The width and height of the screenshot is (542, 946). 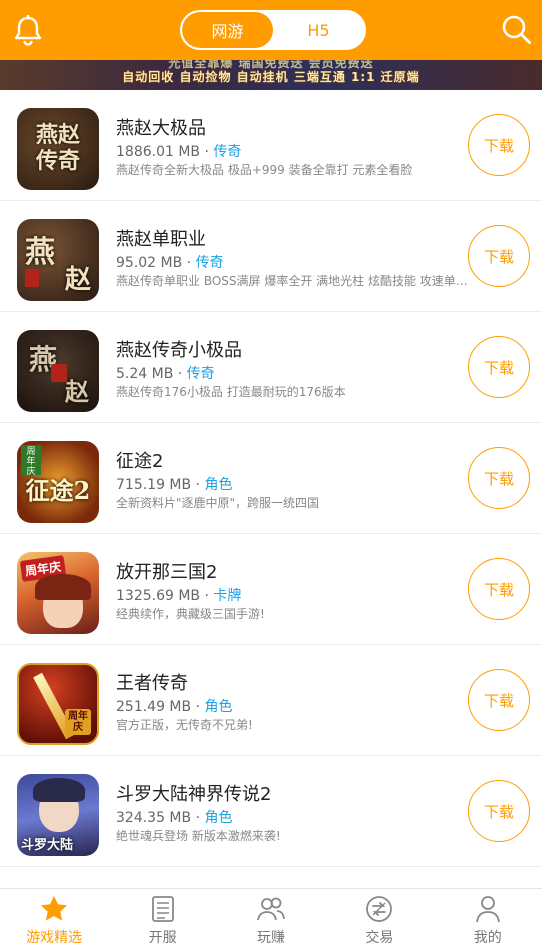 What do you see at coordinates (271, 909) in the screenshot?
I see `users-icon` at bounding box center [271, 909].